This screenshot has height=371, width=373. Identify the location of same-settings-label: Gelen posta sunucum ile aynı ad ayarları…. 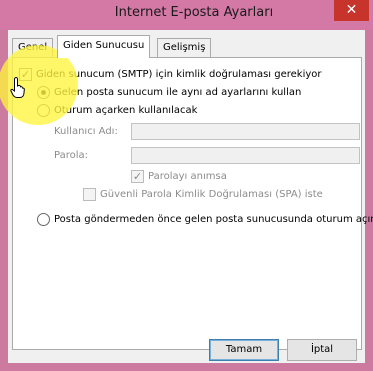
(178, 92).